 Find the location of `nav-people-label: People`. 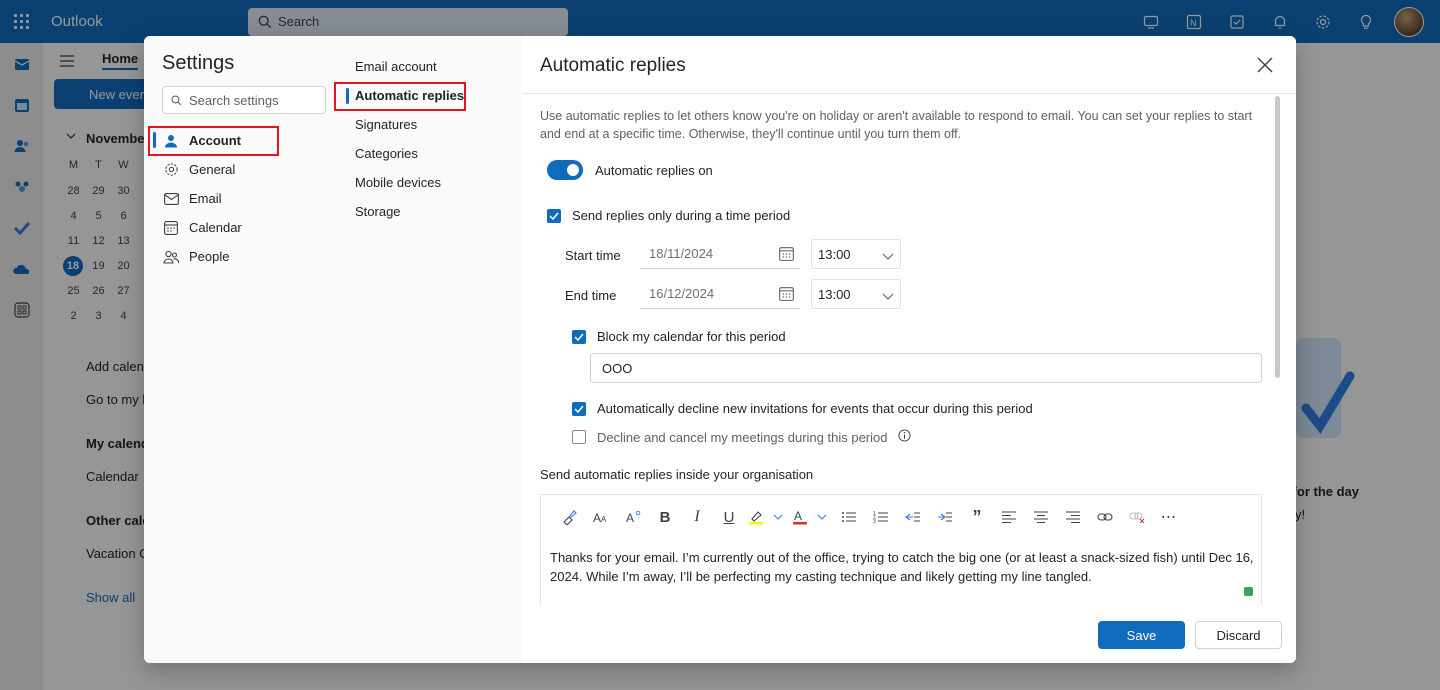

nav-people-label: People is located at coordinates (209, 256).